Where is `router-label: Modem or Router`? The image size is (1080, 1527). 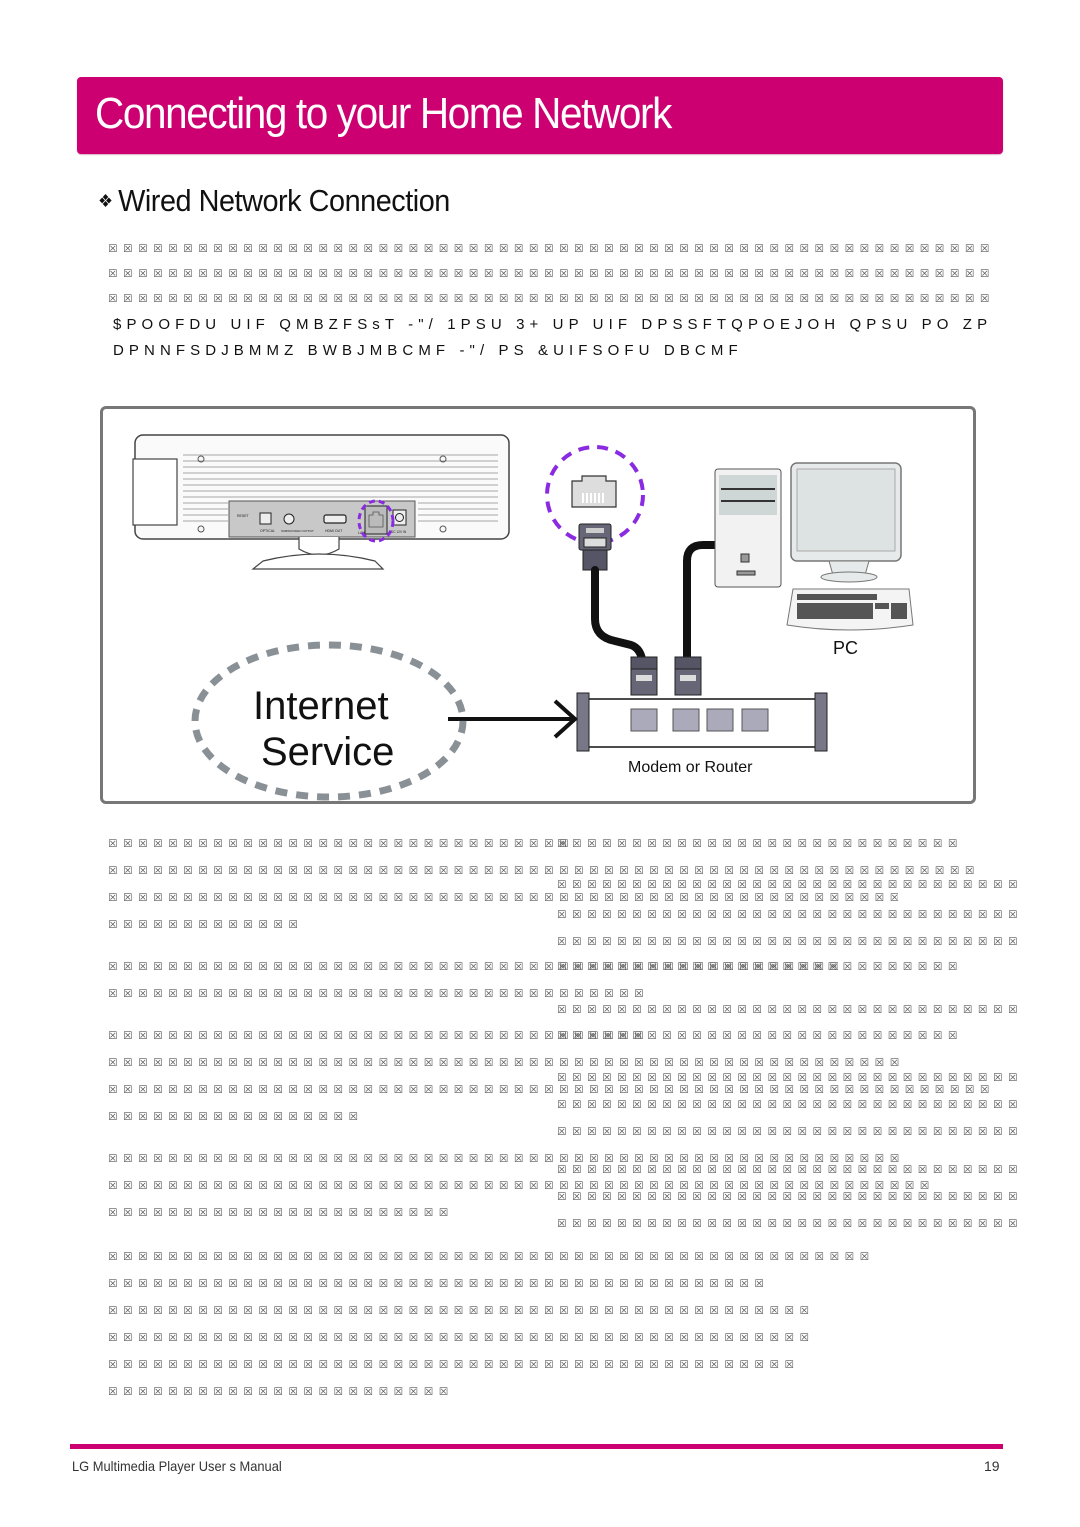
router-label: Modem or Router is located at coordinates (690, 767).